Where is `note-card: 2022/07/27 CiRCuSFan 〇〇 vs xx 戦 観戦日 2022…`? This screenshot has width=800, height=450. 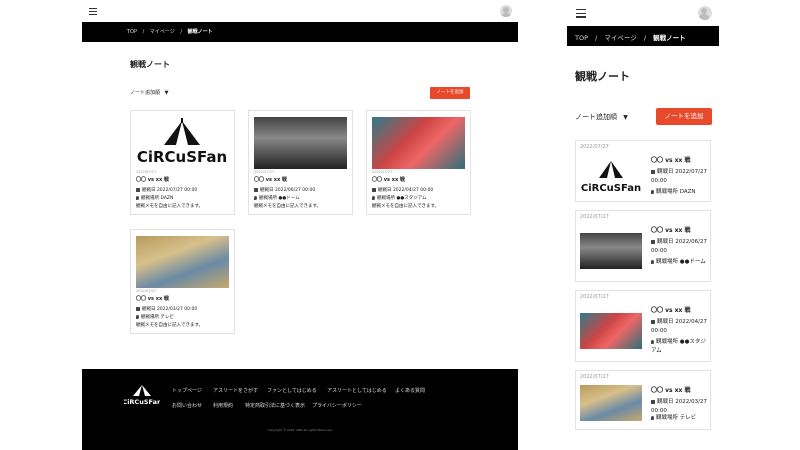 note-card: 2022/07/27 CiRCuSFan 〇〇 vs xx 戦 観戦日 2022… is located at coordinates (643, 171).